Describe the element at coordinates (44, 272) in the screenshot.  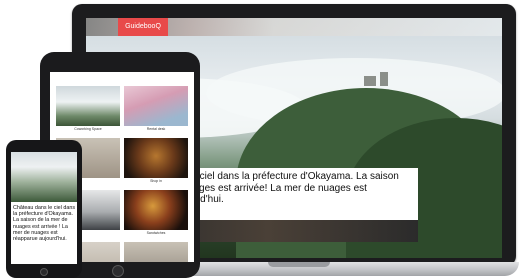
I see `phone-home-button` at that location.